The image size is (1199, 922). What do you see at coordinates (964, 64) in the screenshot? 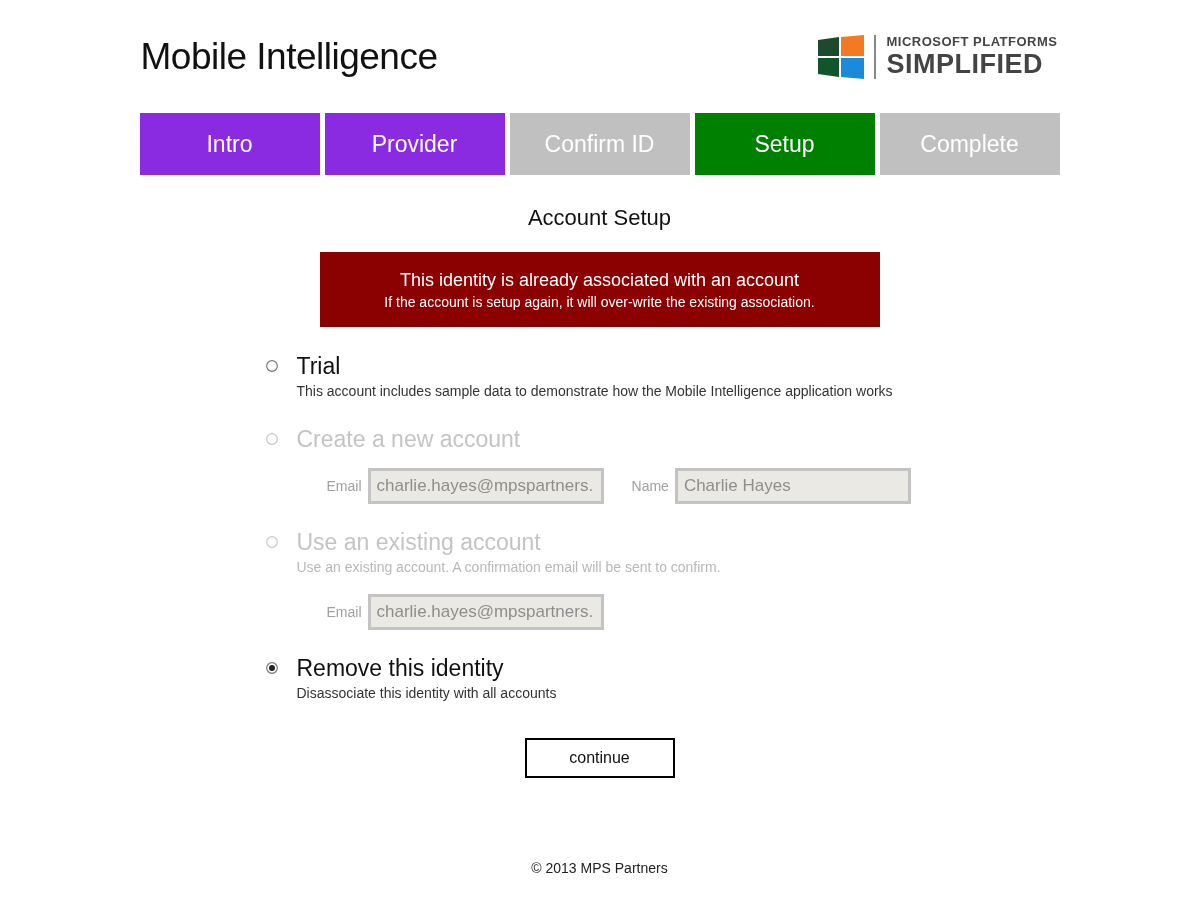
I see `logo-text: SIMPLIFIED` at bounding box center [964, 64].